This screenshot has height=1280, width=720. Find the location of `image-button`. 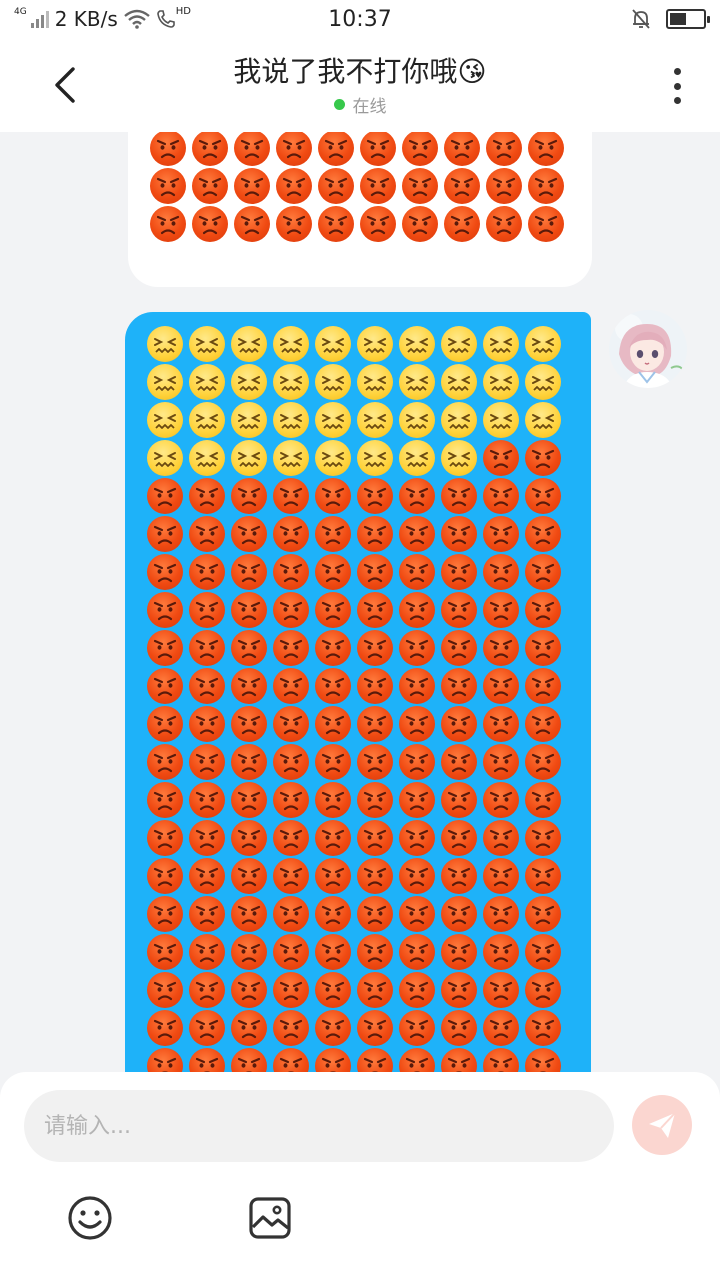

image-button is located at coordinates (270, 1218).